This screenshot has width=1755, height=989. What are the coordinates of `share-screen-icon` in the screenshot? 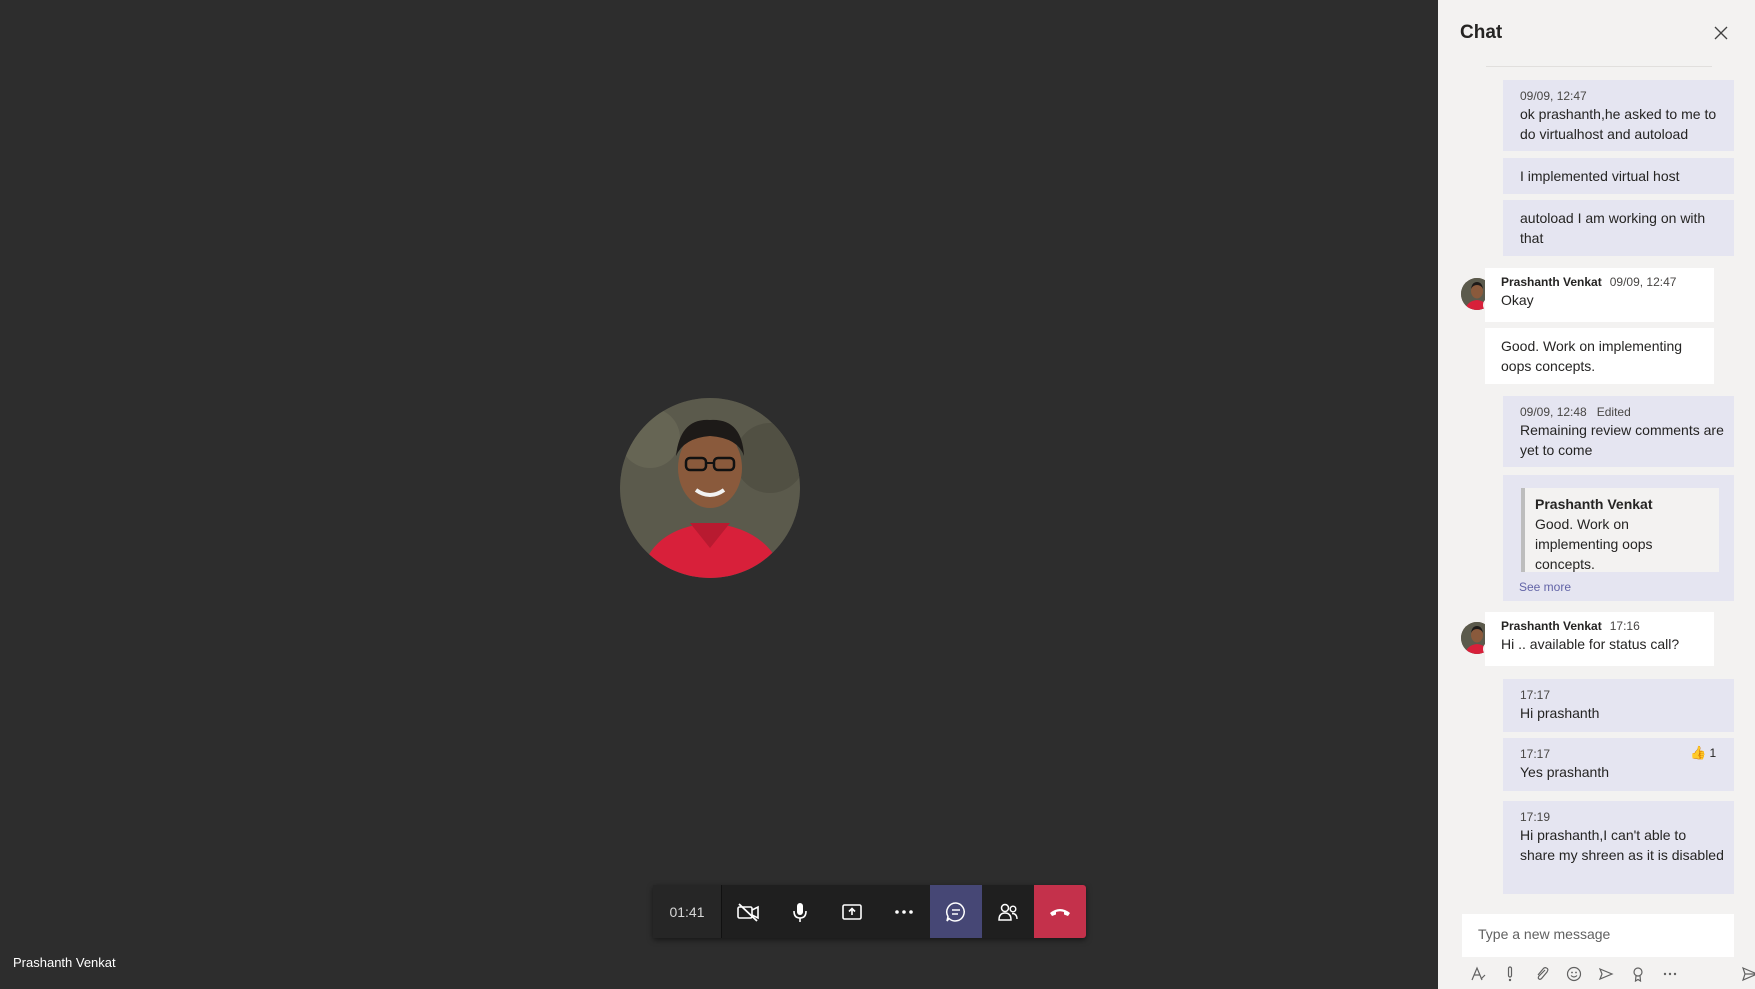 It's located at (852, 911).